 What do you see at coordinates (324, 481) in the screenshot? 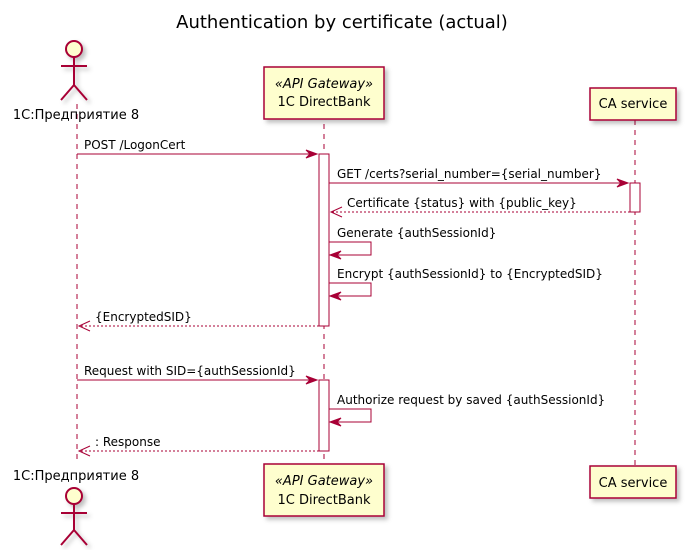
I see `participant-gateway-bottom-stereotype: «API Gateway»` at bounding box center [324, 481].